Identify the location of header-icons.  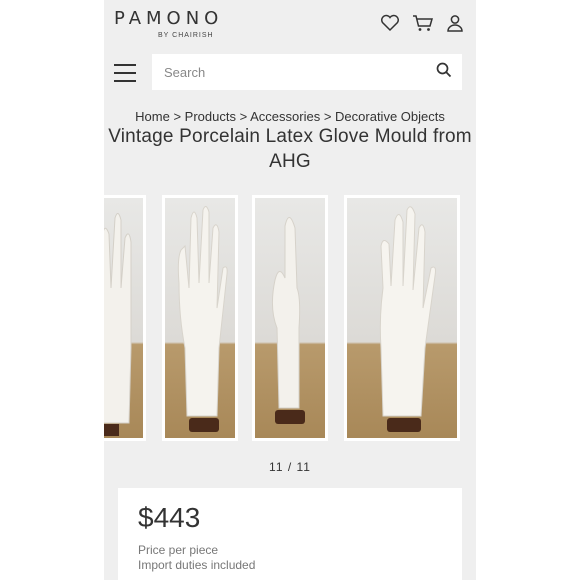
(422, 23).